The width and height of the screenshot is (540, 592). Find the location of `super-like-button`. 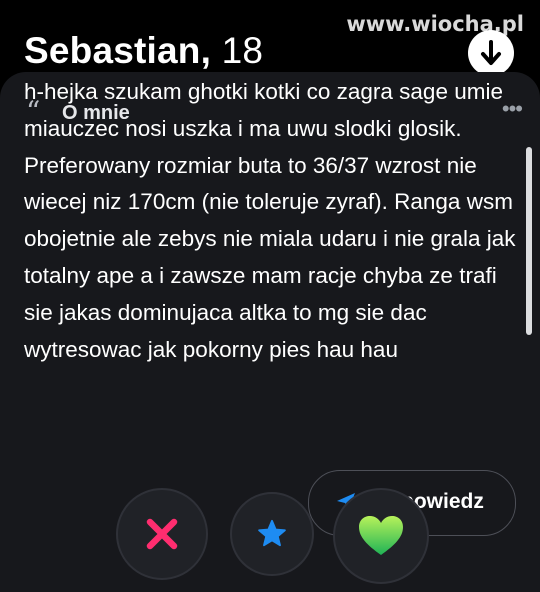

super-like-button is located at coordinates (272, 534).